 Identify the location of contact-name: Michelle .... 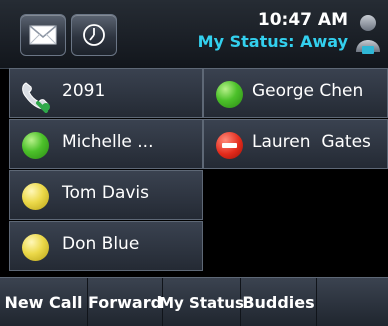
(108, 142).